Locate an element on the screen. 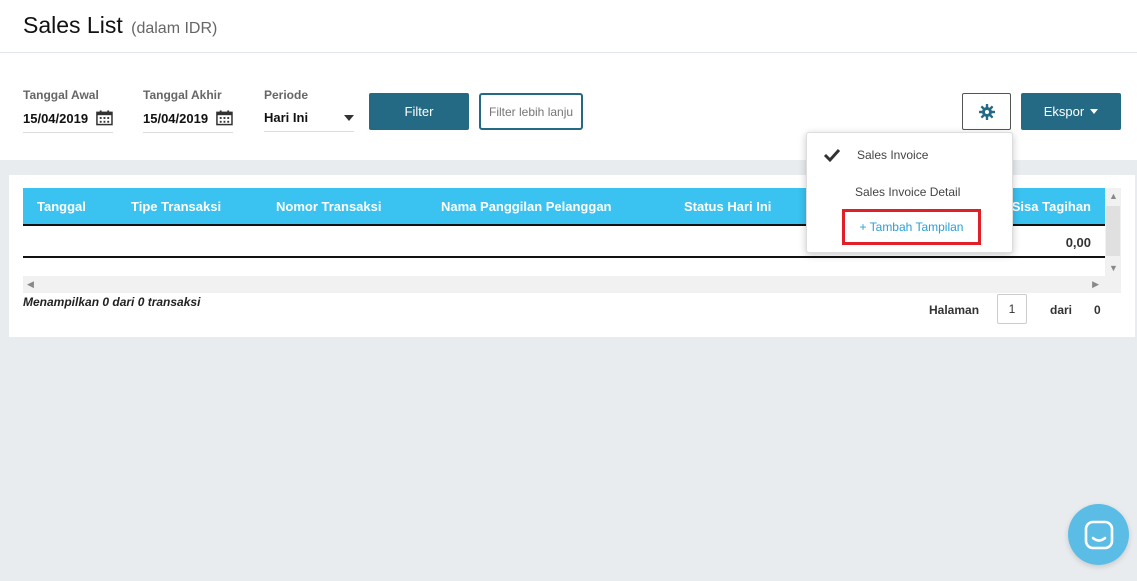  caret-down-icon is located at coordinates (1094, 111).